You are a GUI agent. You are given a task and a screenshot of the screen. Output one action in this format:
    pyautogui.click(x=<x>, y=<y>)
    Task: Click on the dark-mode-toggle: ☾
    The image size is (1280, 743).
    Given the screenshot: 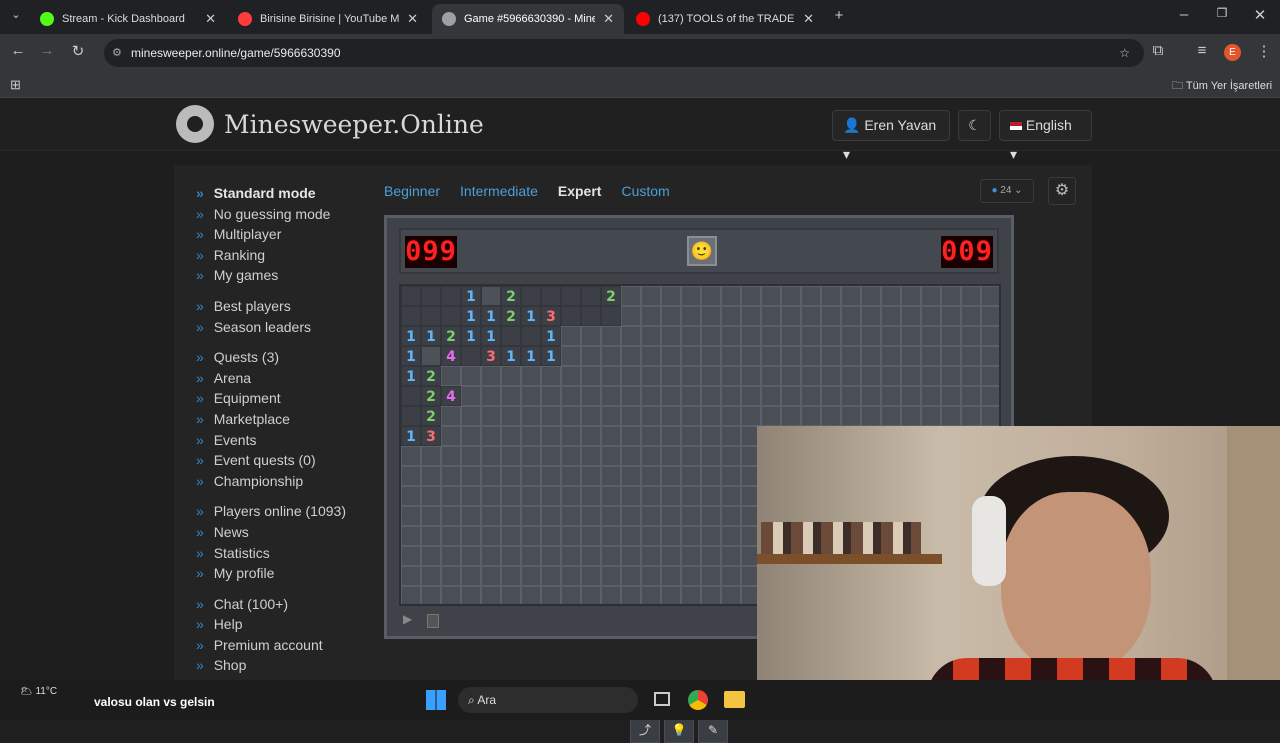 What is the action you would take?
    pyautogui.click(x=974, y=125)
    